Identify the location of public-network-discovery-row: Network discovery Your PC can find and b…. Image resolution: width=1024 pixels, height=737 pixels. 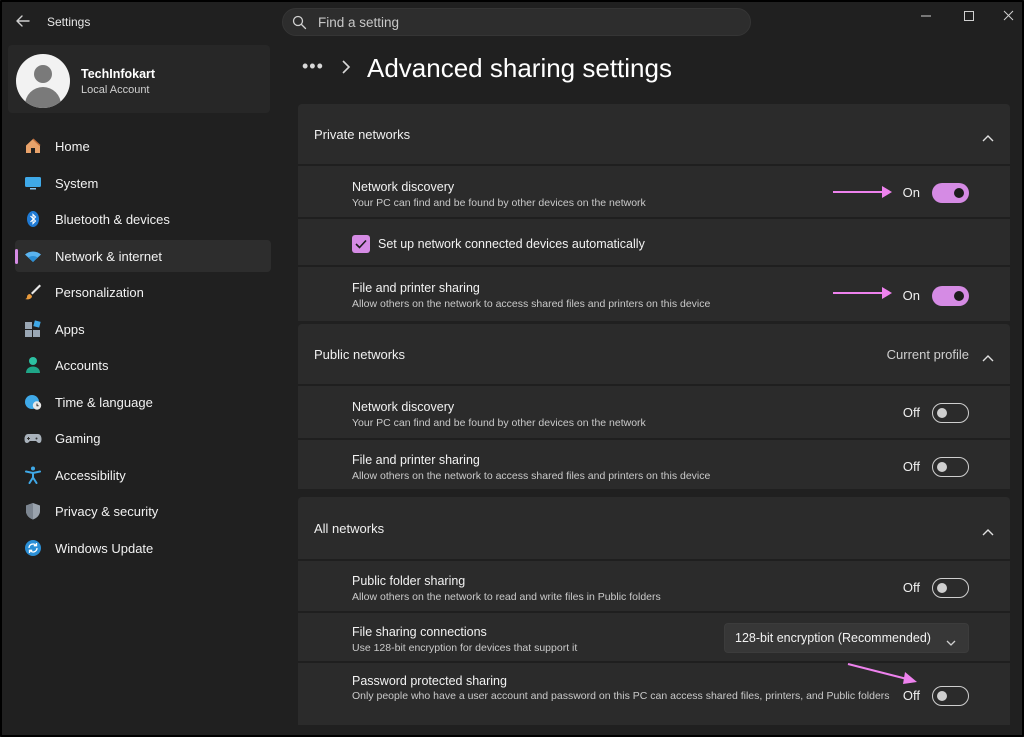
(654, 411).